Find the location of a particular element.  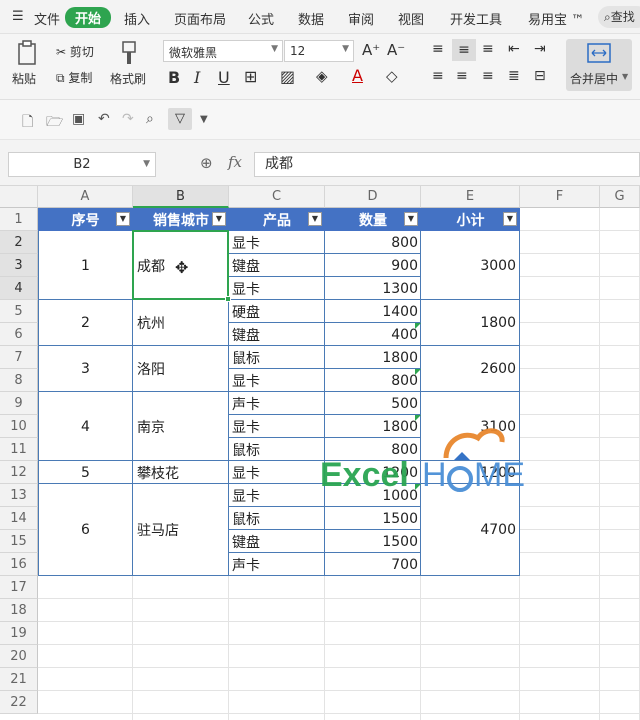

font-size-select: 12 ▼ is located at coordinates (319, 51).